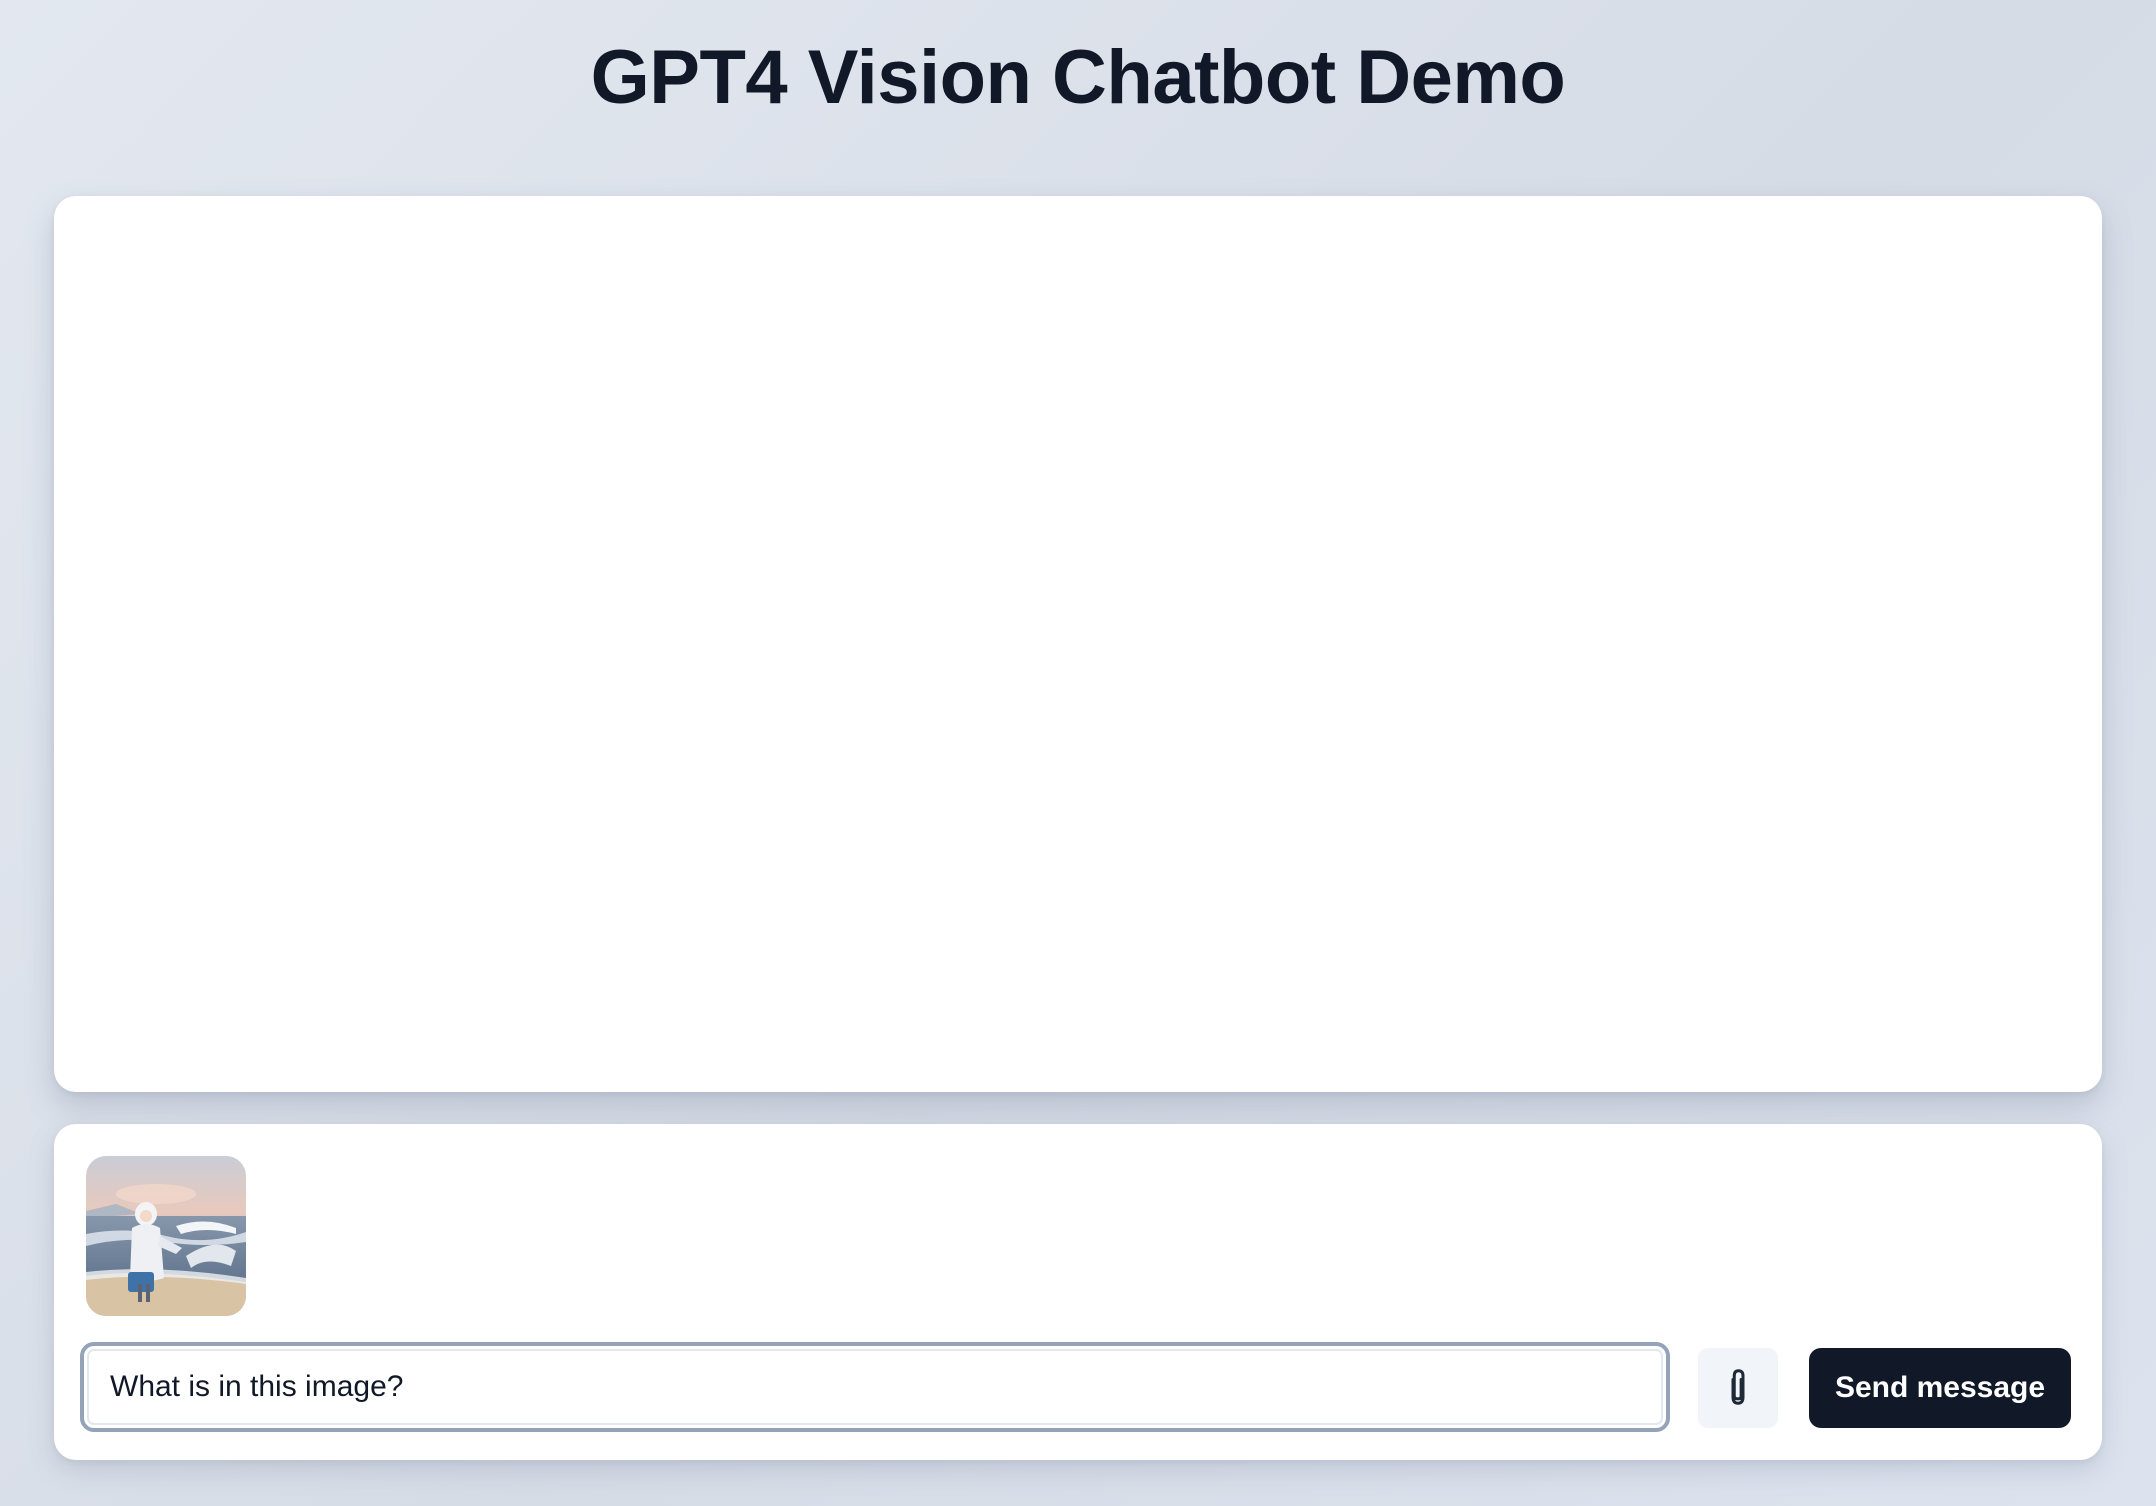 The height and width of the screenshot is (1506, 2156). Describe the element at coordinates (166, 1236) in the screenshot. I see `attached-image-thumbnail` at that location.